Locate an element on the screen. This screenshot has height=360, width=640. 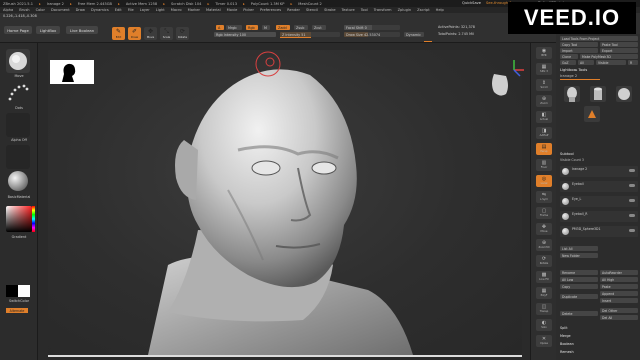
rgb-toggle: Rgb is located at coordinates (252, 27).